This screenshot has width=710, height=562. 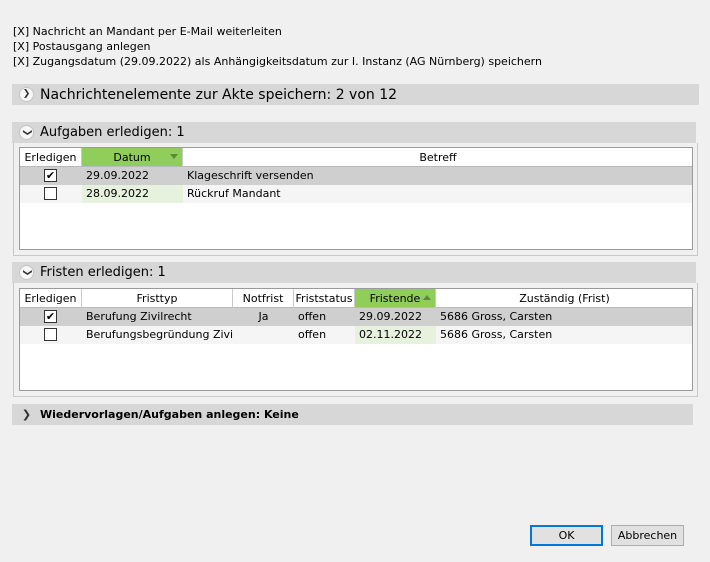 I want to click on col-header-datum: Datum, so click(x=132, y=157).